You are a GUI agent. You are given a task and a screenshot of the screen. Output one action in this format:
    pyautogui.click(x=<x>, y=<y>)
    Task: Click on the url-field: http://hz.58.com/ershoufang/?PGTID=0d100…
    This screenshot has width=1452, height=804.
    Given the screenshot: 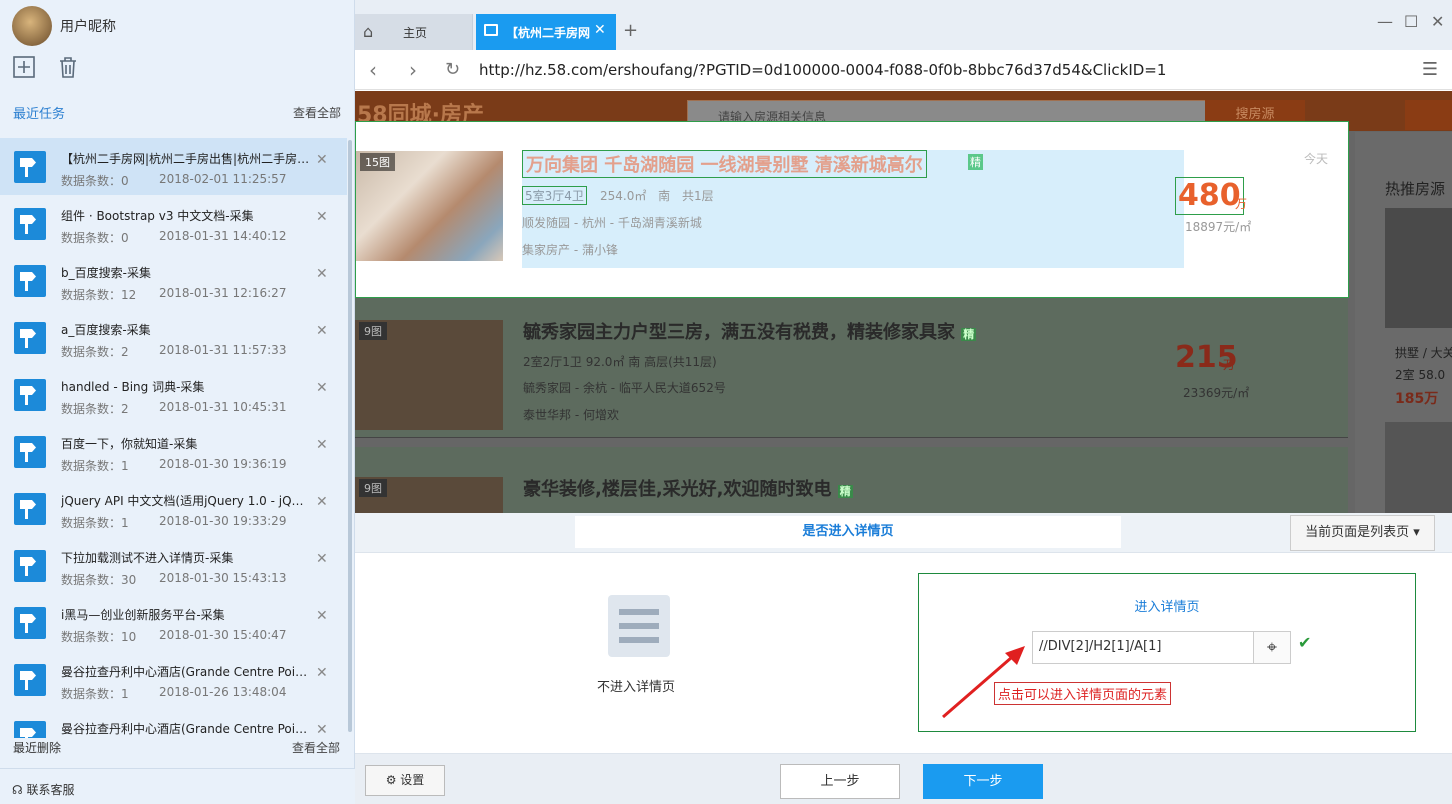 What is the action you would take?
    pyautogui.click(x=822, y=70)
    